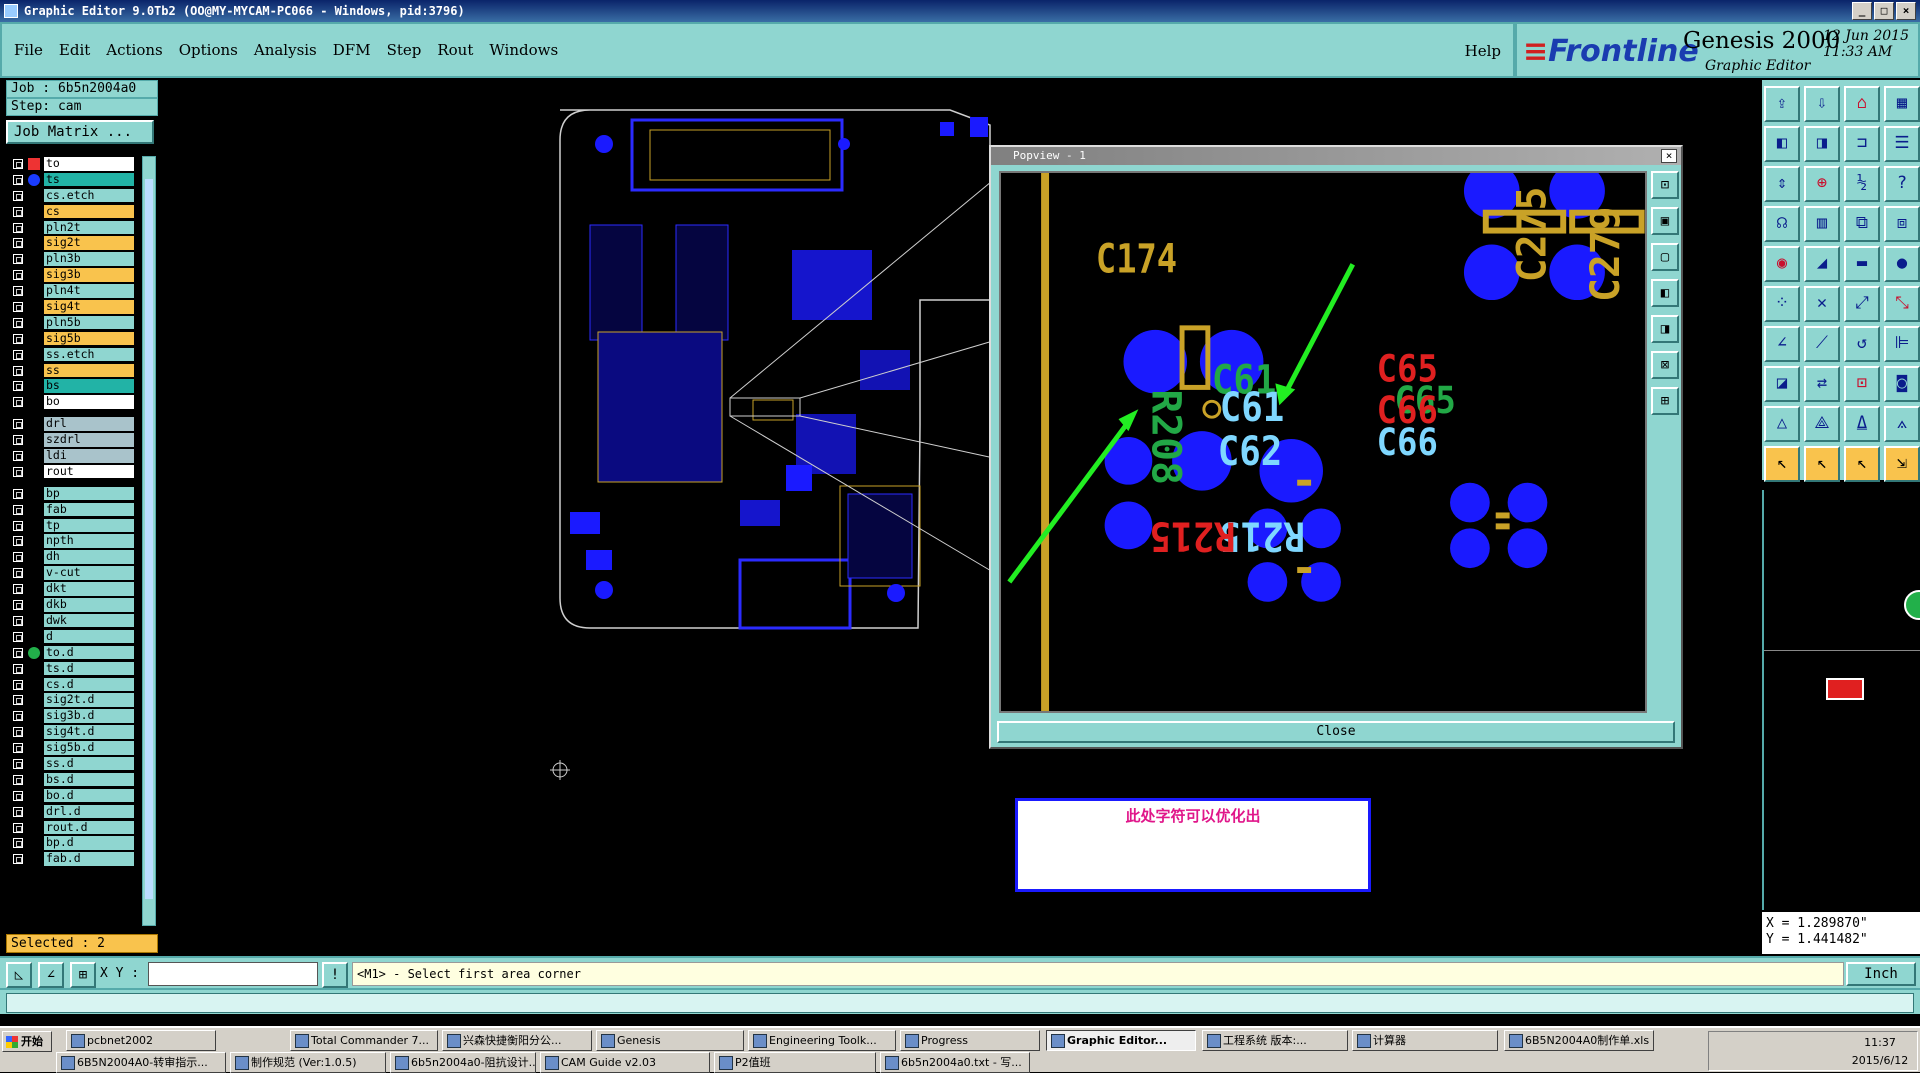 Image resolution: width=1920 pixels, height=1073 pixels. I want to click on layer-row: sig2t, so click(72, 243).